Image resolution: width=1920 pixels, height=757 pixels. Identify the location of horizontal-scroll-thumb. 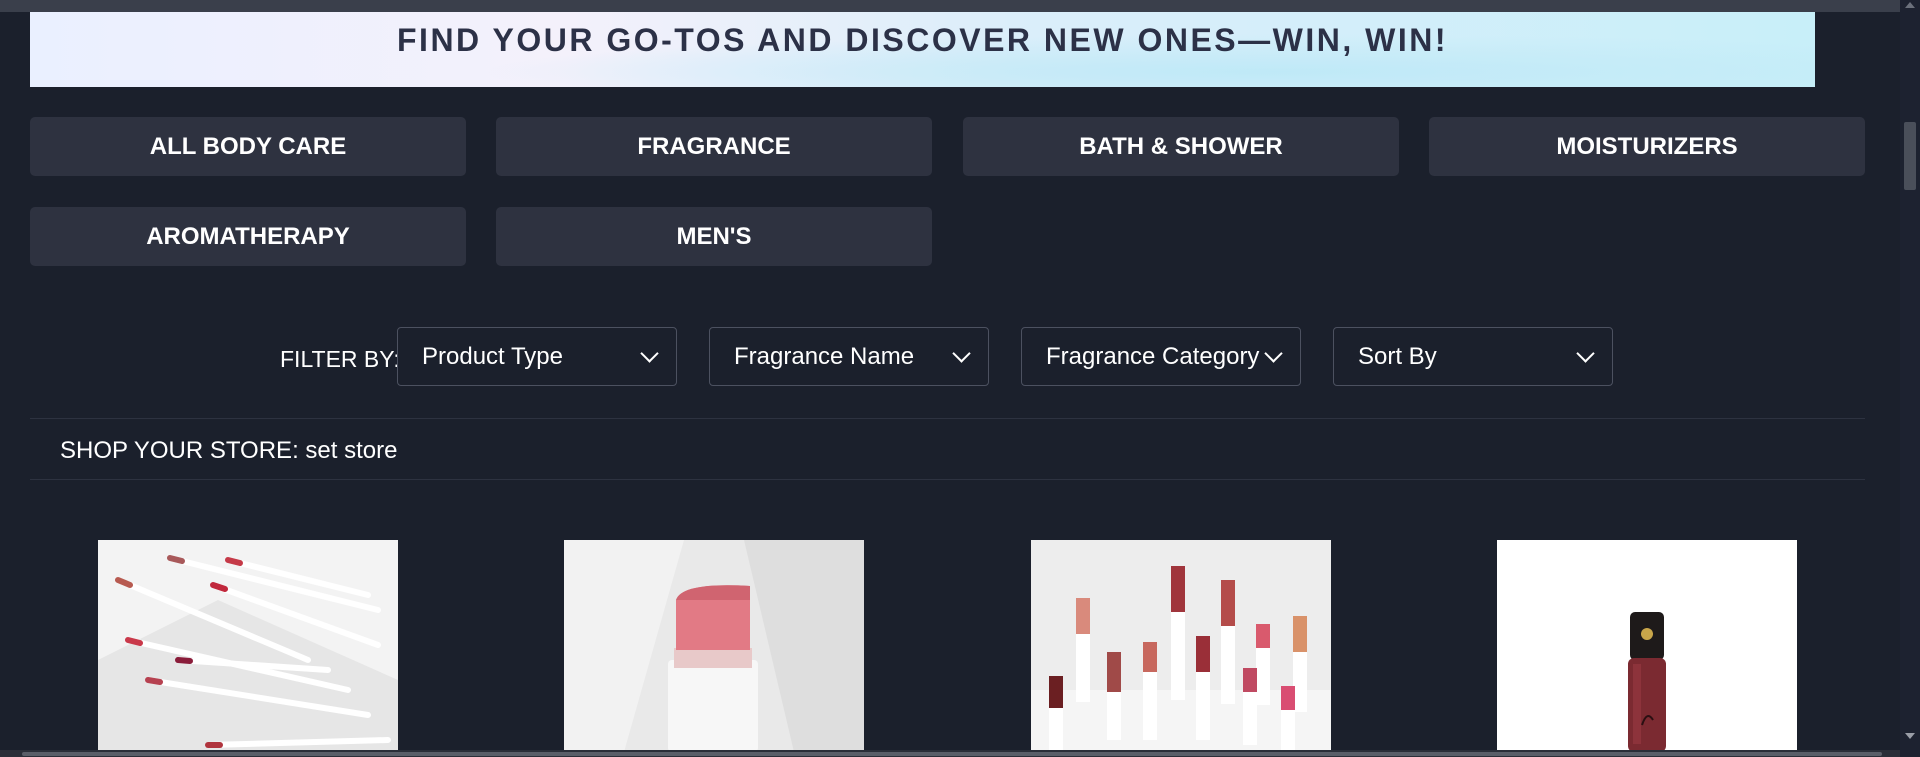
(952, 754).